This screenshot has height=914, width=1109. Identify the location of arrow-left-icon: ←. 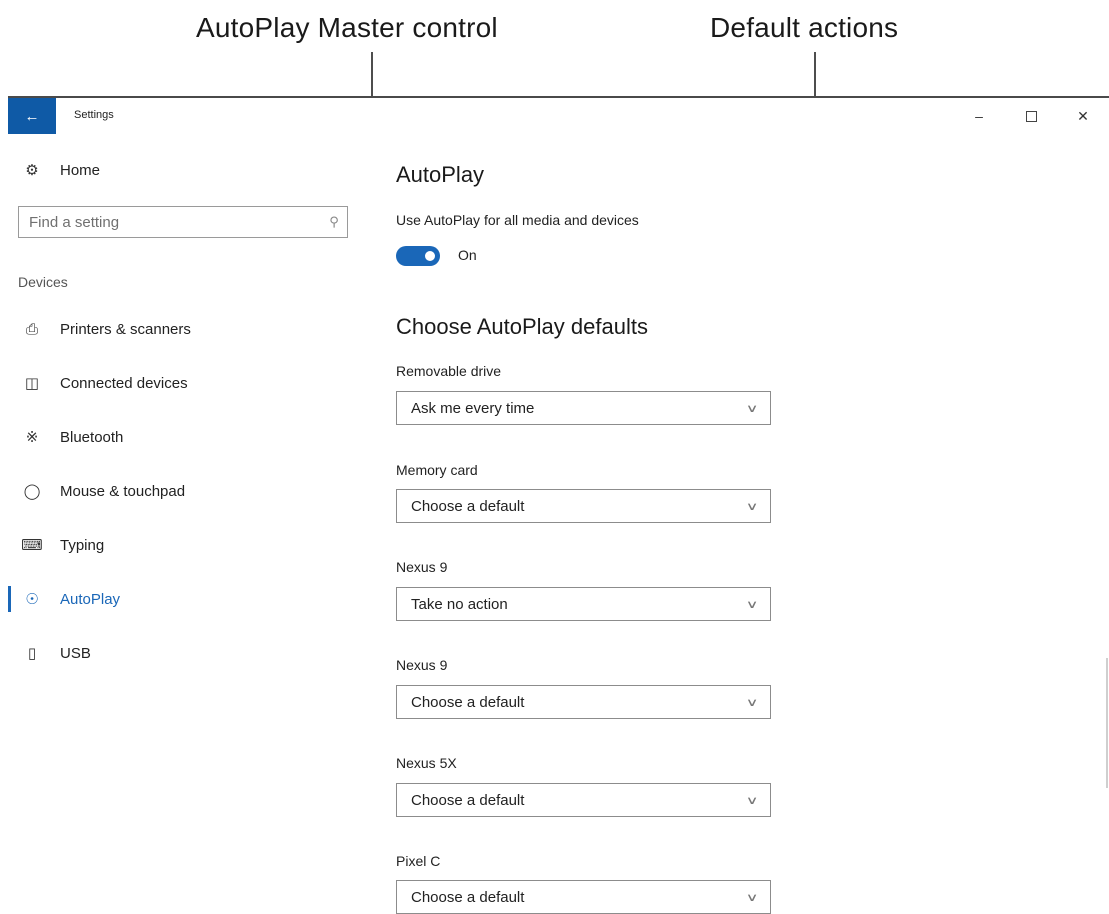
(32, 116).